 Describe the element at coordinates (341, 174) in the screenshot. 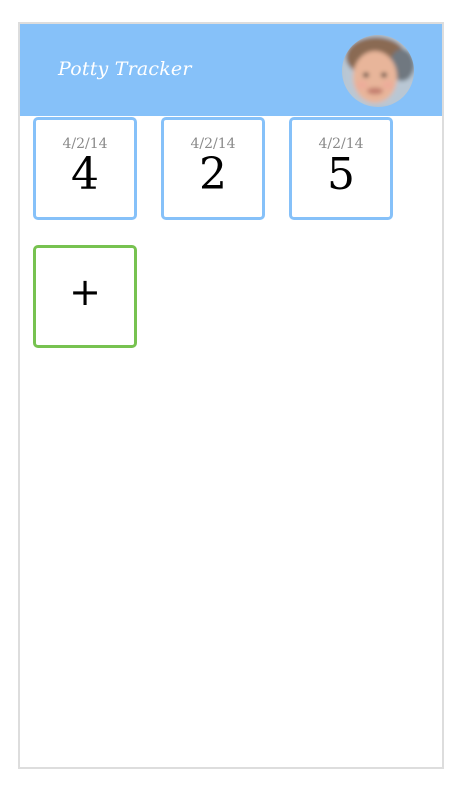

I see `entry-count: 5` at that location.